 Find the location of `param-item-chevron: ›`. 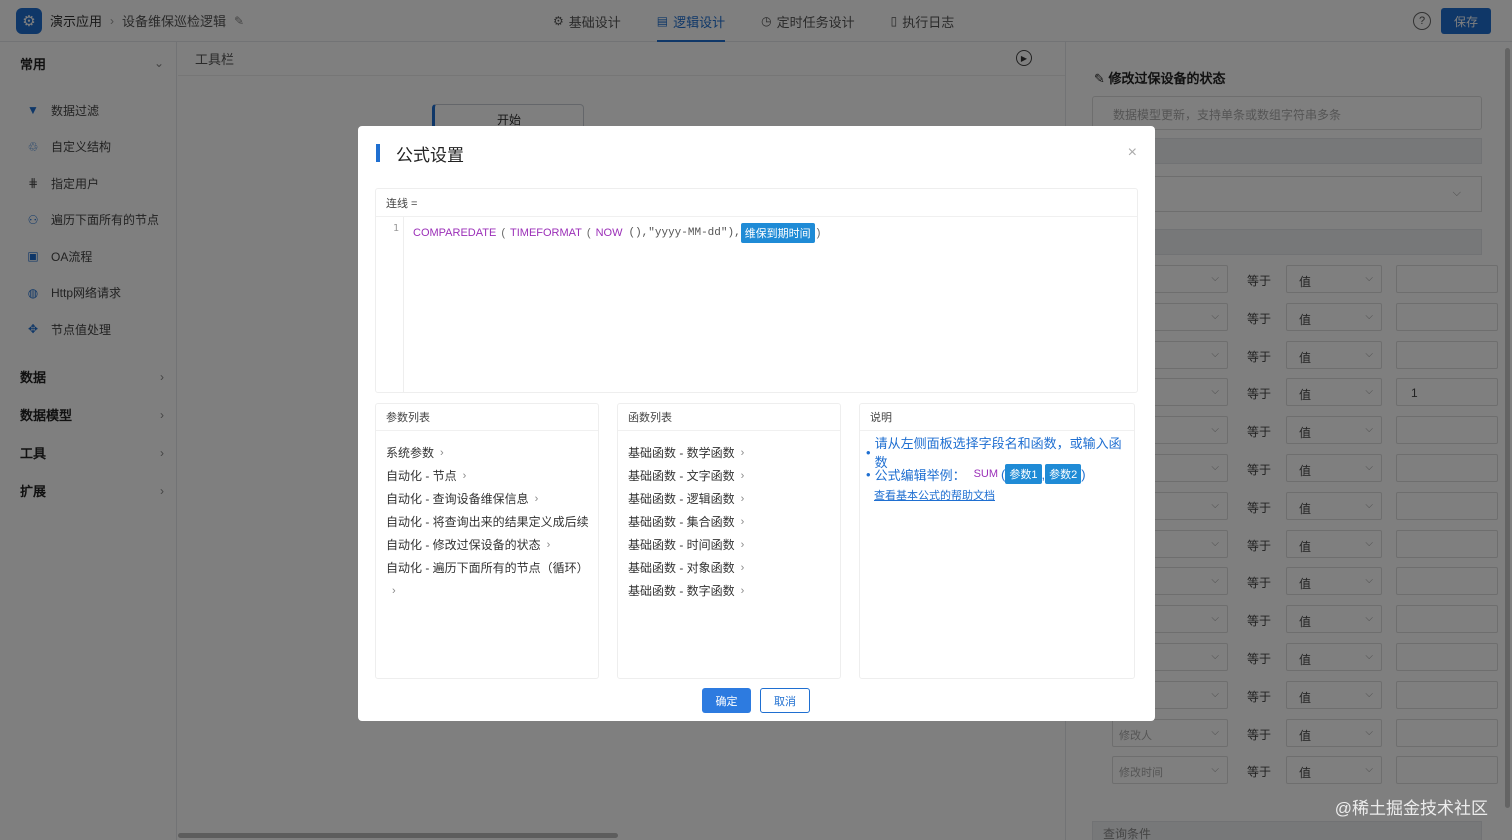

param-item-chevron: › is located at coordinates (487, 590).